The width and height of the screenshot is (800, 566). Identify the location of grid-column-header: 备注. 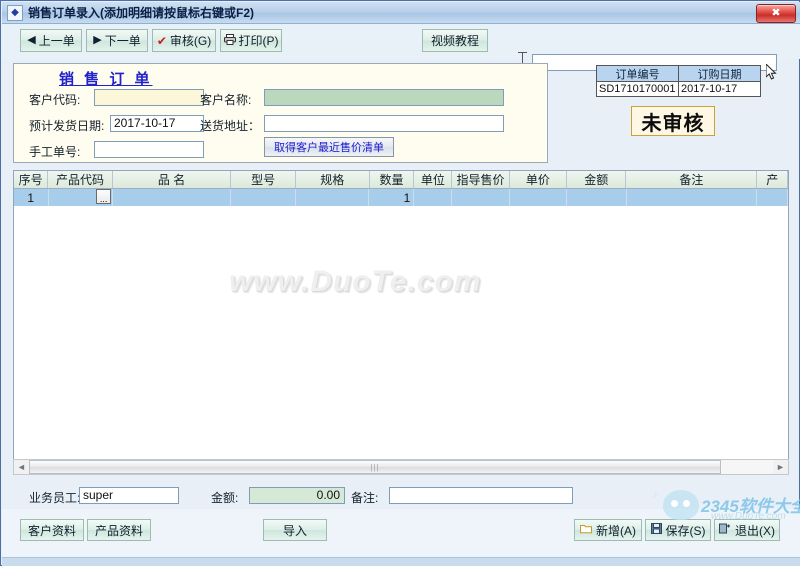
(692, 179).